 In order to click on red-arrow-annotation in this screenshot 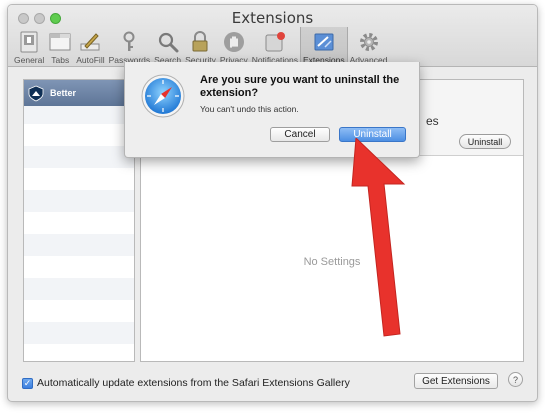, I will do `click(378, 237)`.